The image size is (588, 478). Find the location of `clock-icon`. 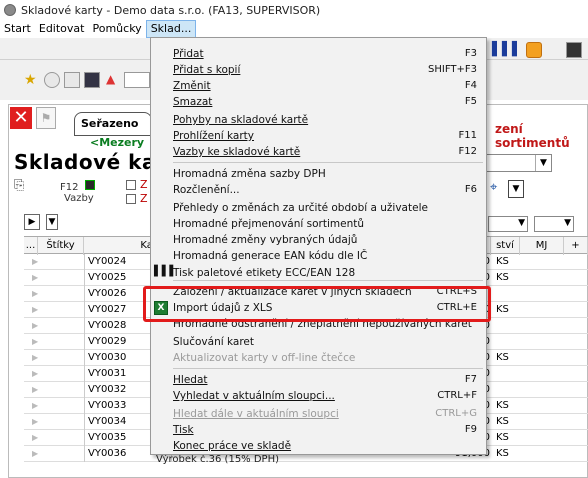

clock-icon is located at coordinates (52, 80).